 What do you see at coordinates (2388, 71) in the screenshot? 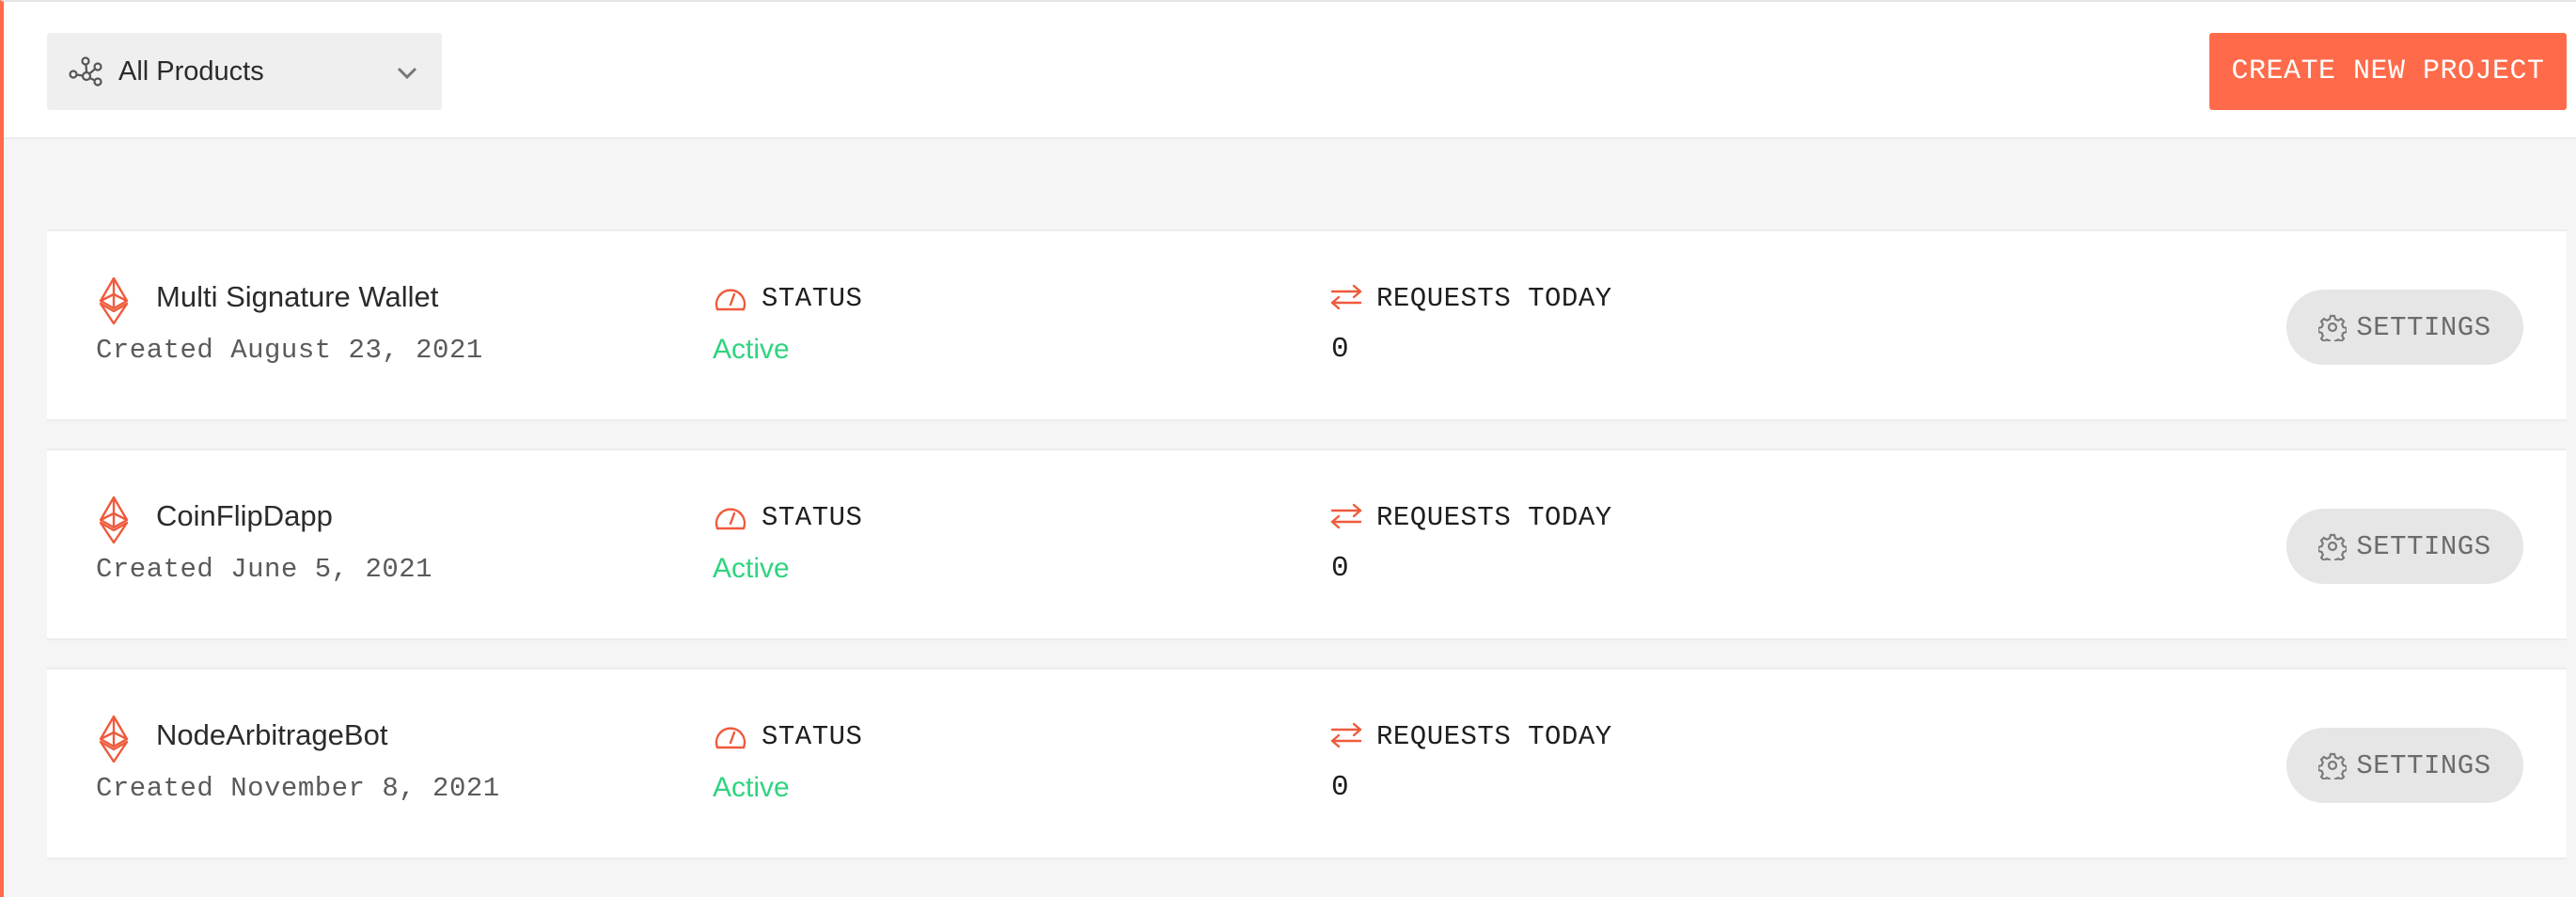
I see `create-new-project-button: CREATE NEW PROJECT` at bounding box center [2388, 71].